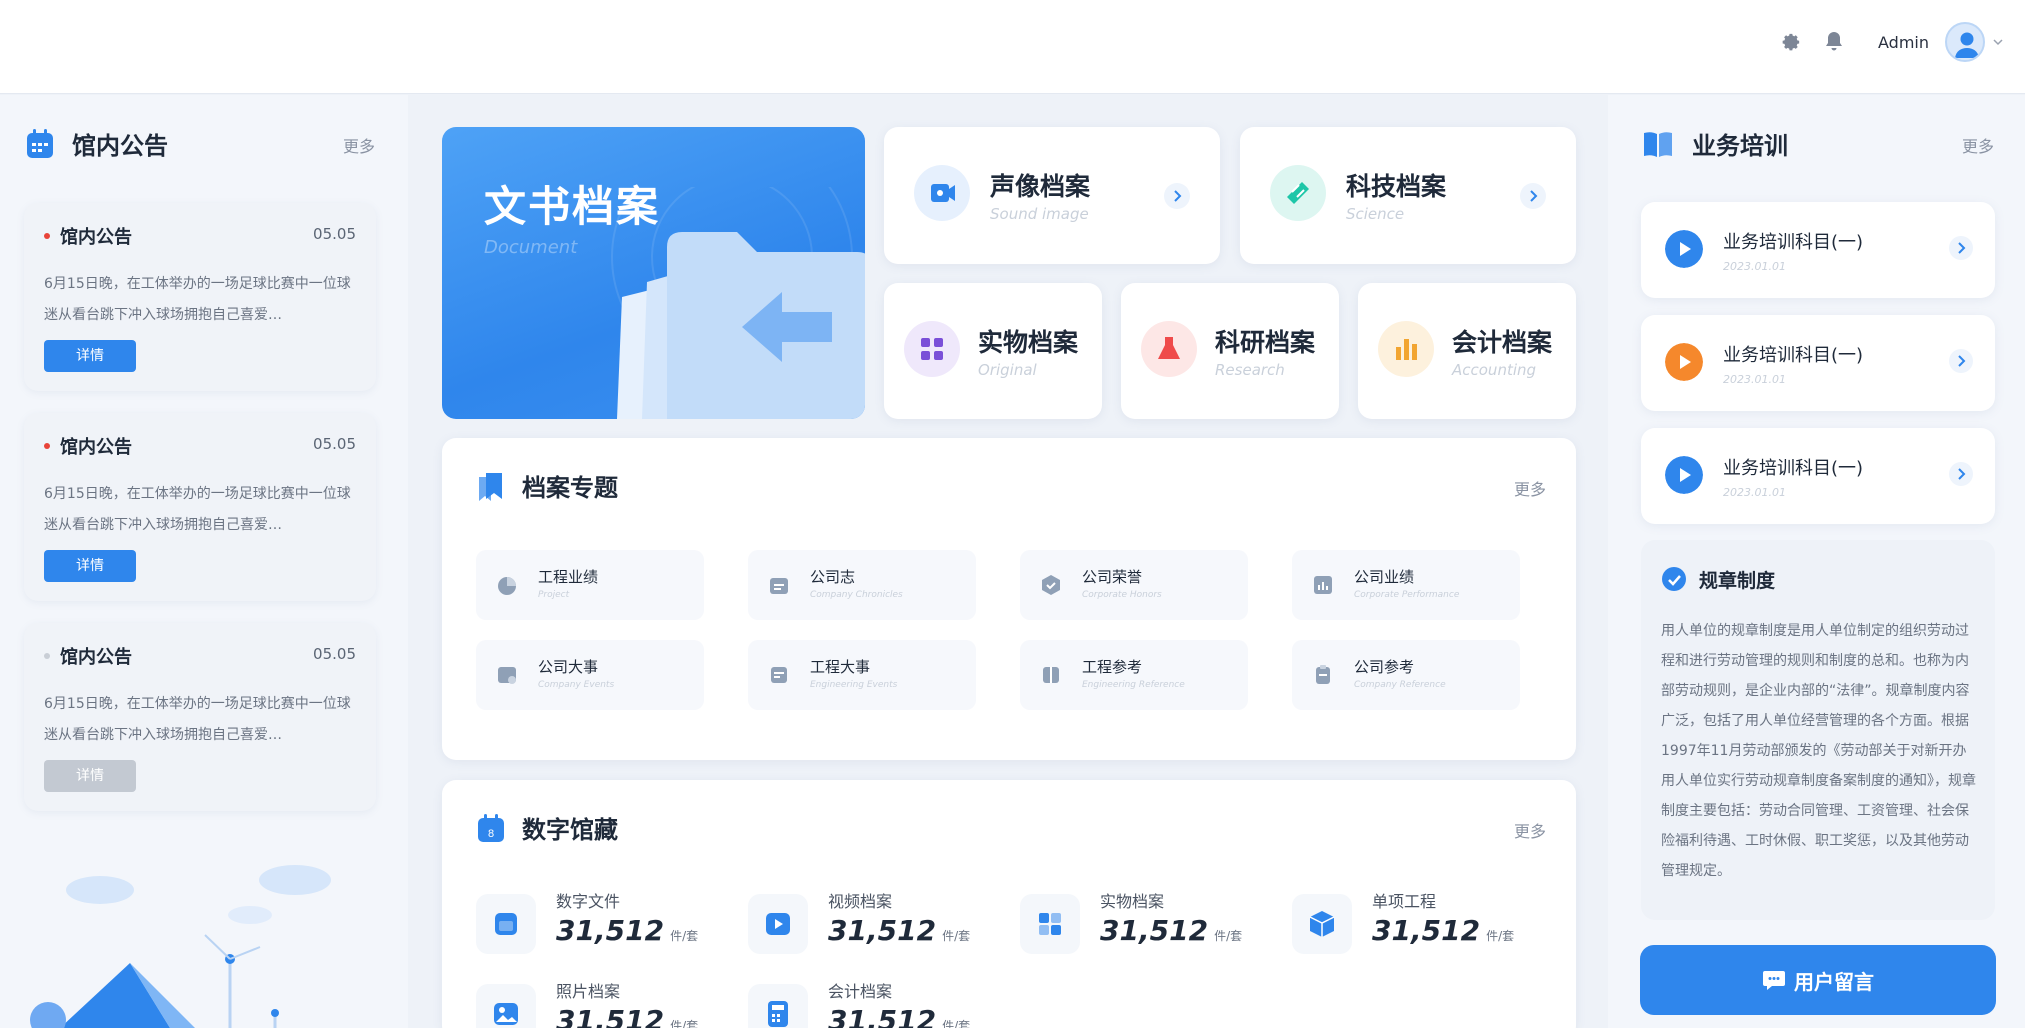  Describe the element at coordinates (1122, 595) in the screenshot. I see `topic-subtitle: Corporate Honors` at that location.